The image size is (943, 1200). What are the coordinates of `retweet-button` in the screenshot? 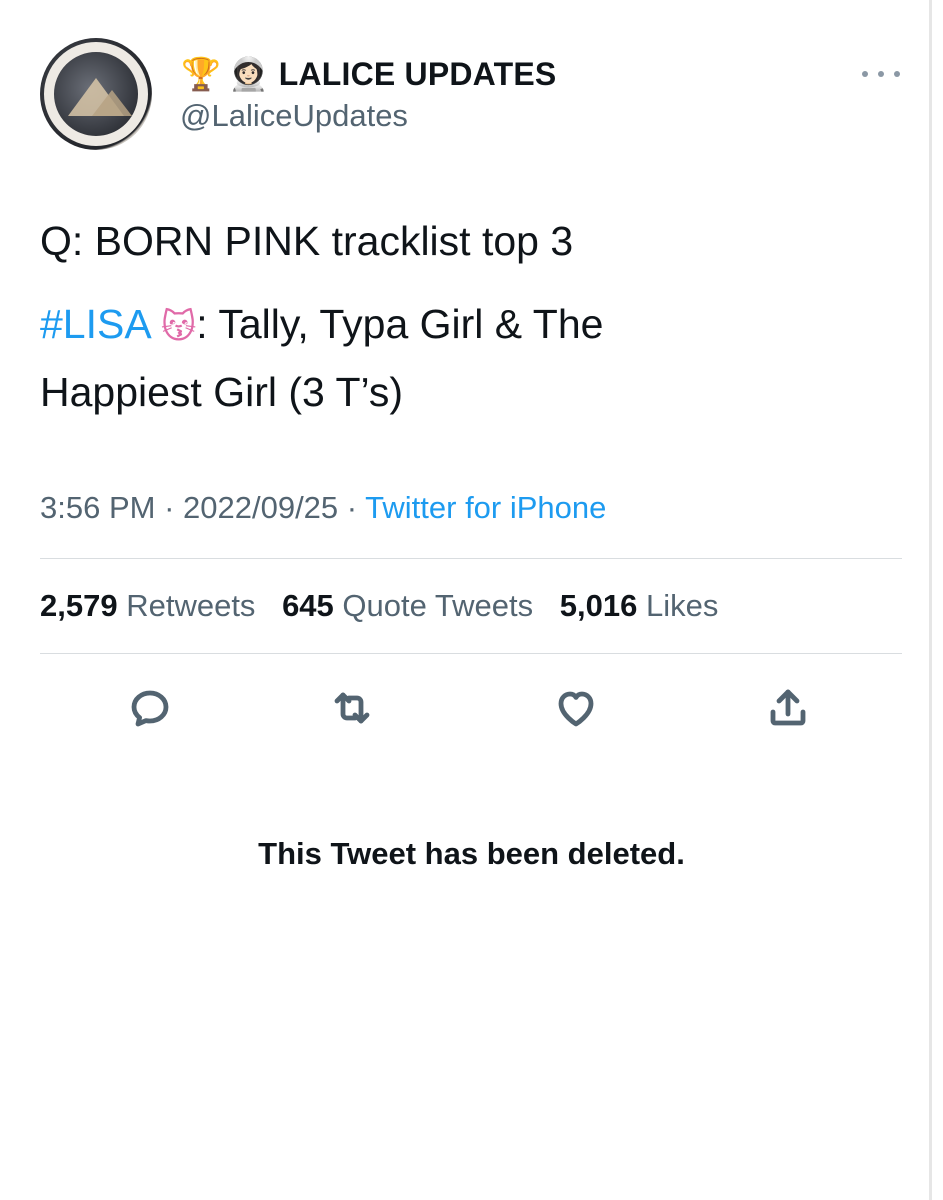 It's located at (352, 708).